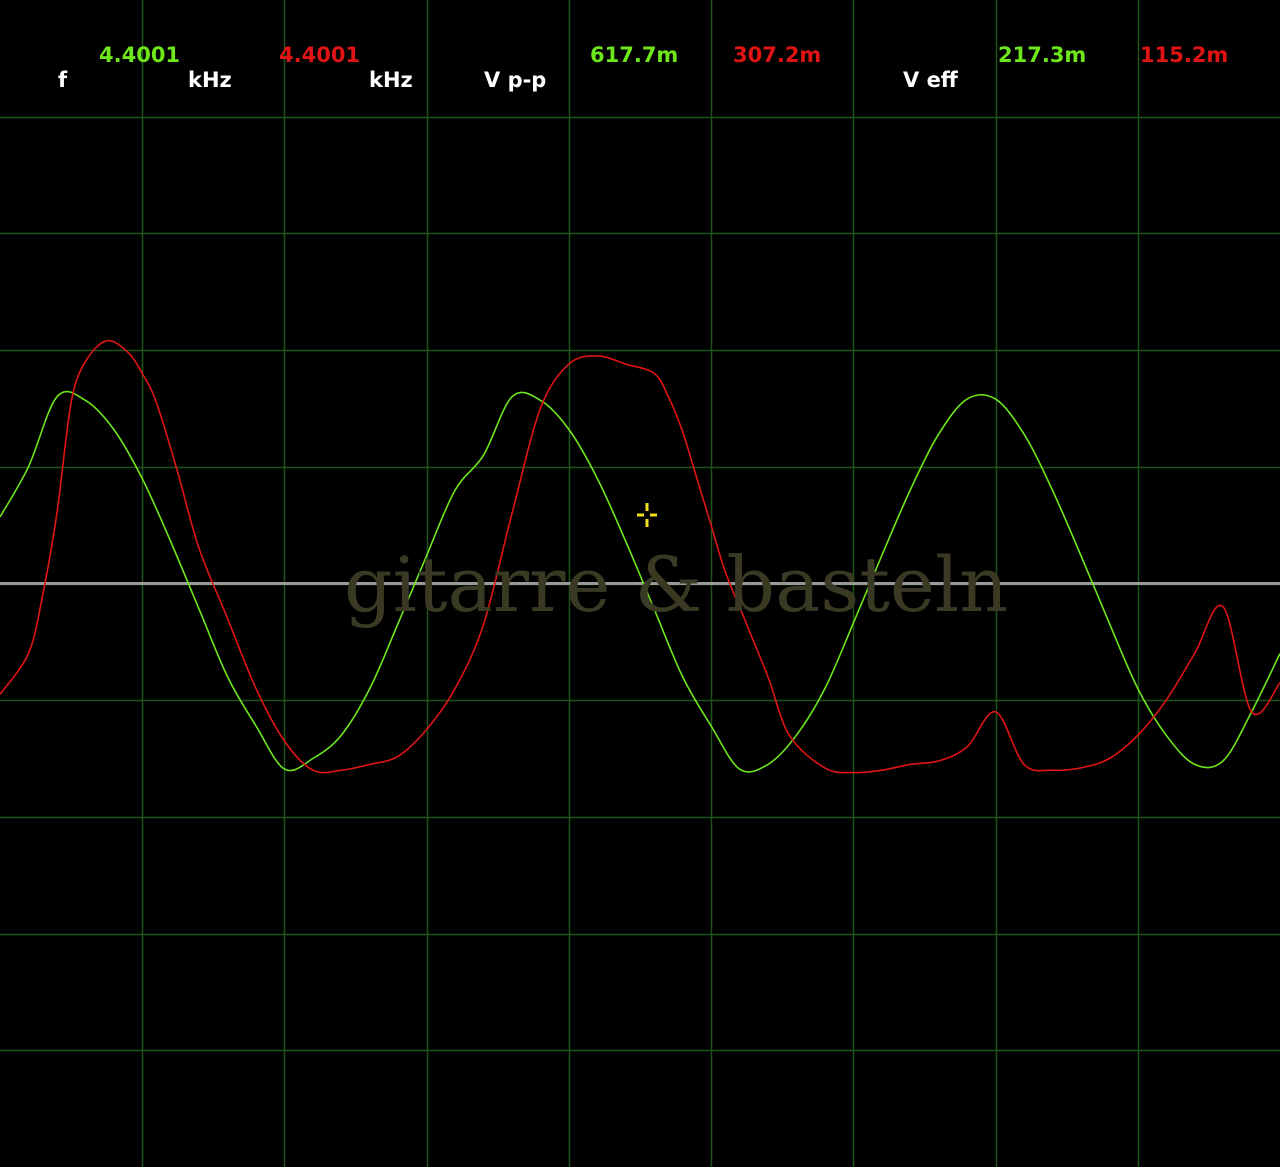 The height and width of the screenshot is (1167, 1280). What do you see at coordinates (676, 584) in the screenshot?
I see `watermark-text: gitarre & basteln` at bounding box center [676, 584].